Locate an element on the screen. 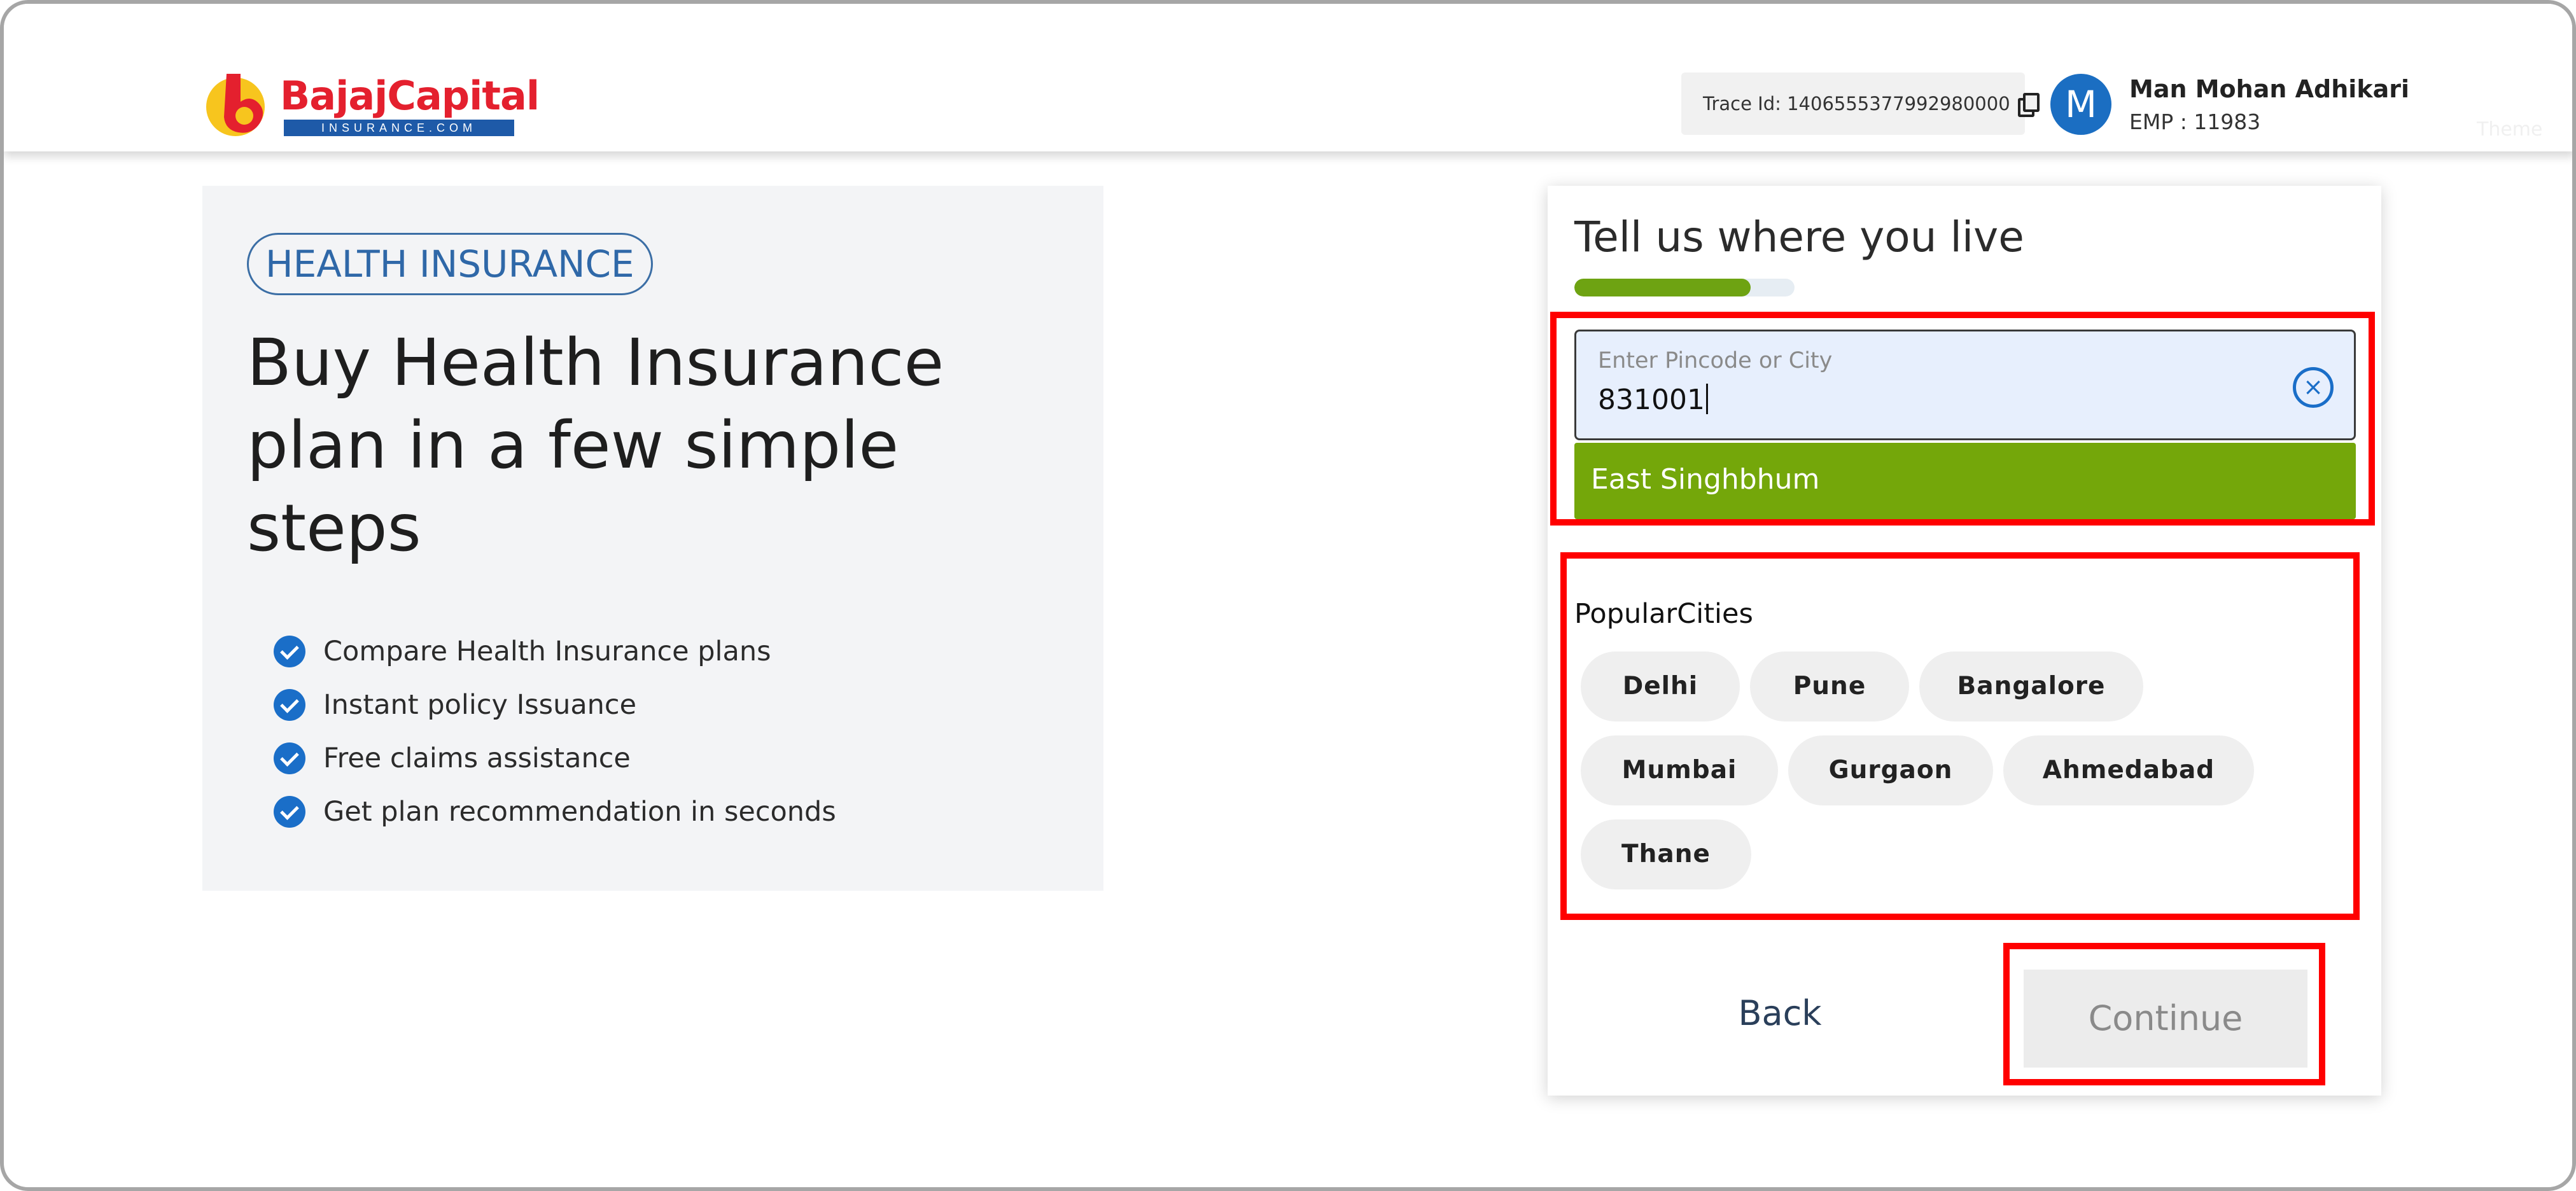 The height and width of the screenshot is (1191, 2576). product-badge: HEALTH INSURANCE is located at coordinates (450, 264).